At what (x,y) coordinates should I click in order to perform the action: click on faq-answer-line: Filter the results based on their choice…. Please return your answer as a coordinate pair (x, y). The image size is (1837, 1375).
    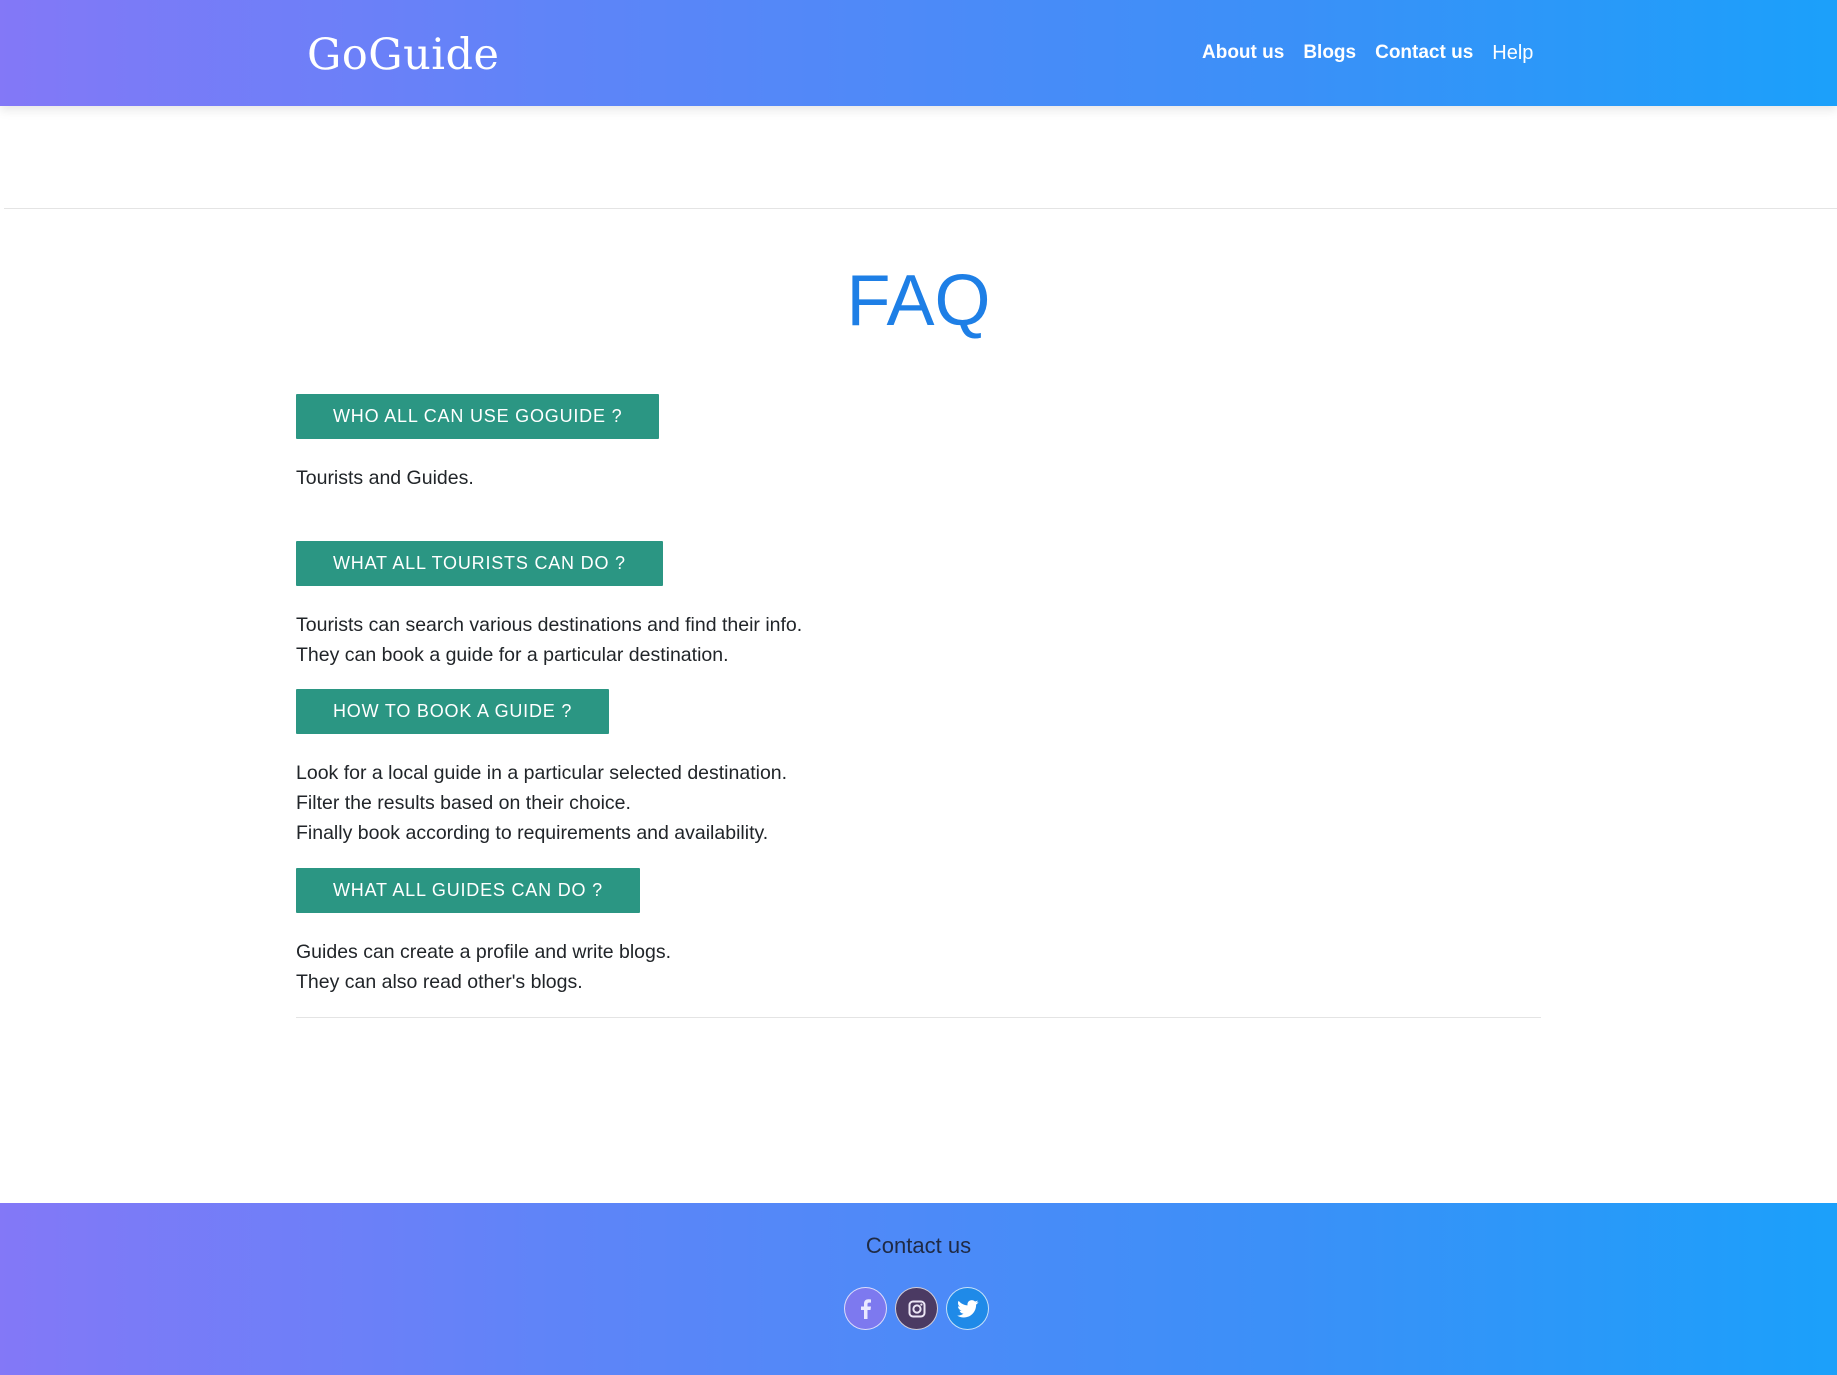
    Looking at the image, I should click on (463, 803).